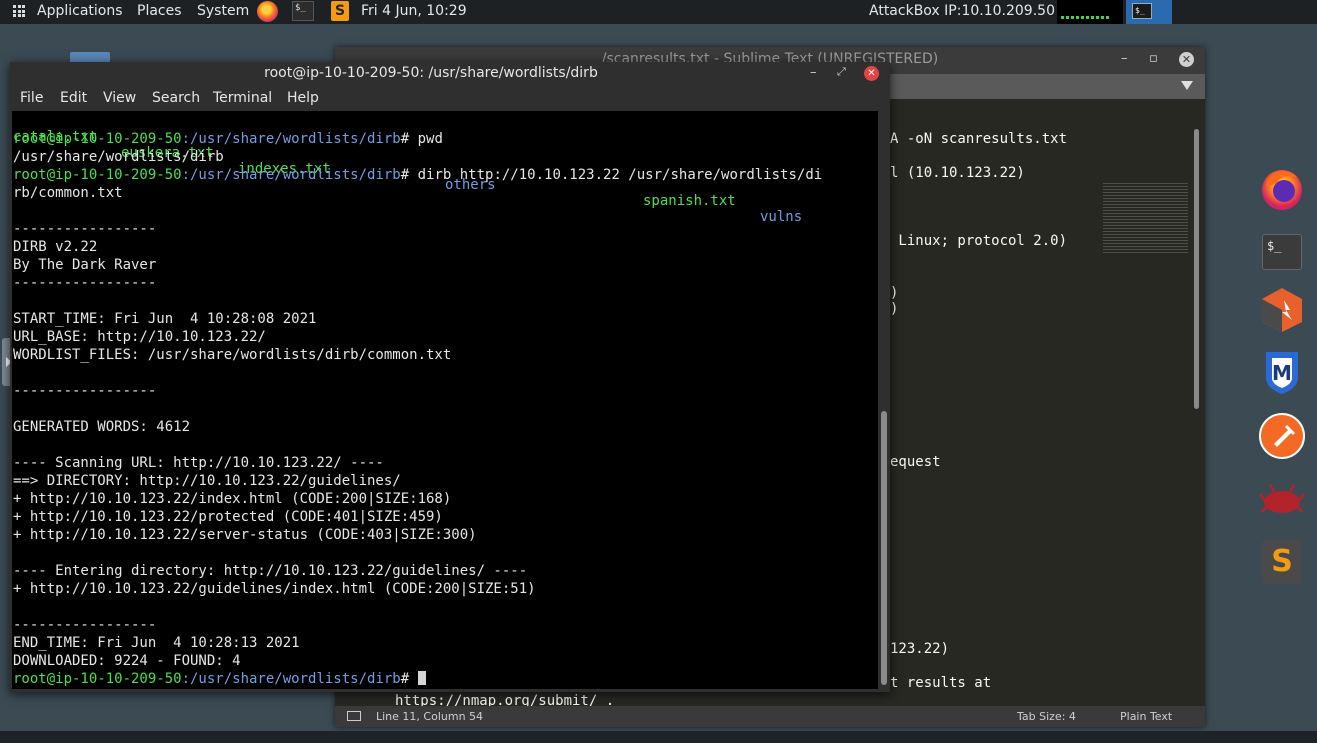  Describe the element at coordinates (1142, 11) in the screenshot. I see `terminal-task-icon: $_` at that location.